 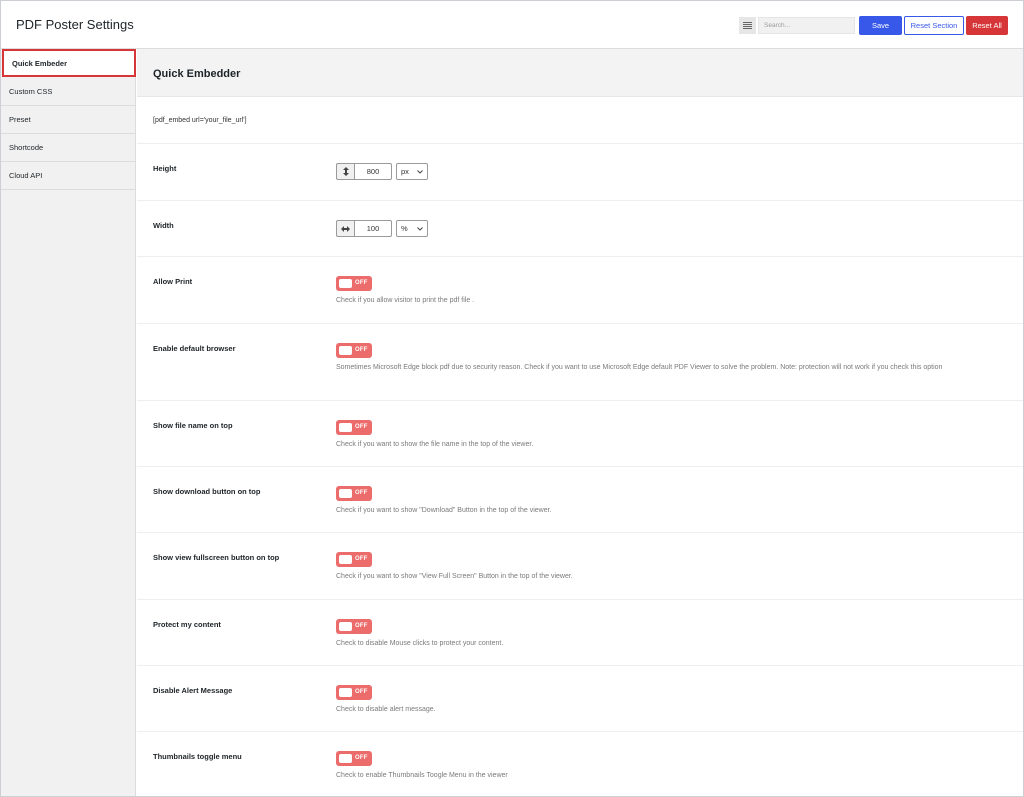 What do you see at coordinates (354, 758) in the screenshot?
I see `thumbnails-toggle-switch: OFF` at bounding box center [354, 758].